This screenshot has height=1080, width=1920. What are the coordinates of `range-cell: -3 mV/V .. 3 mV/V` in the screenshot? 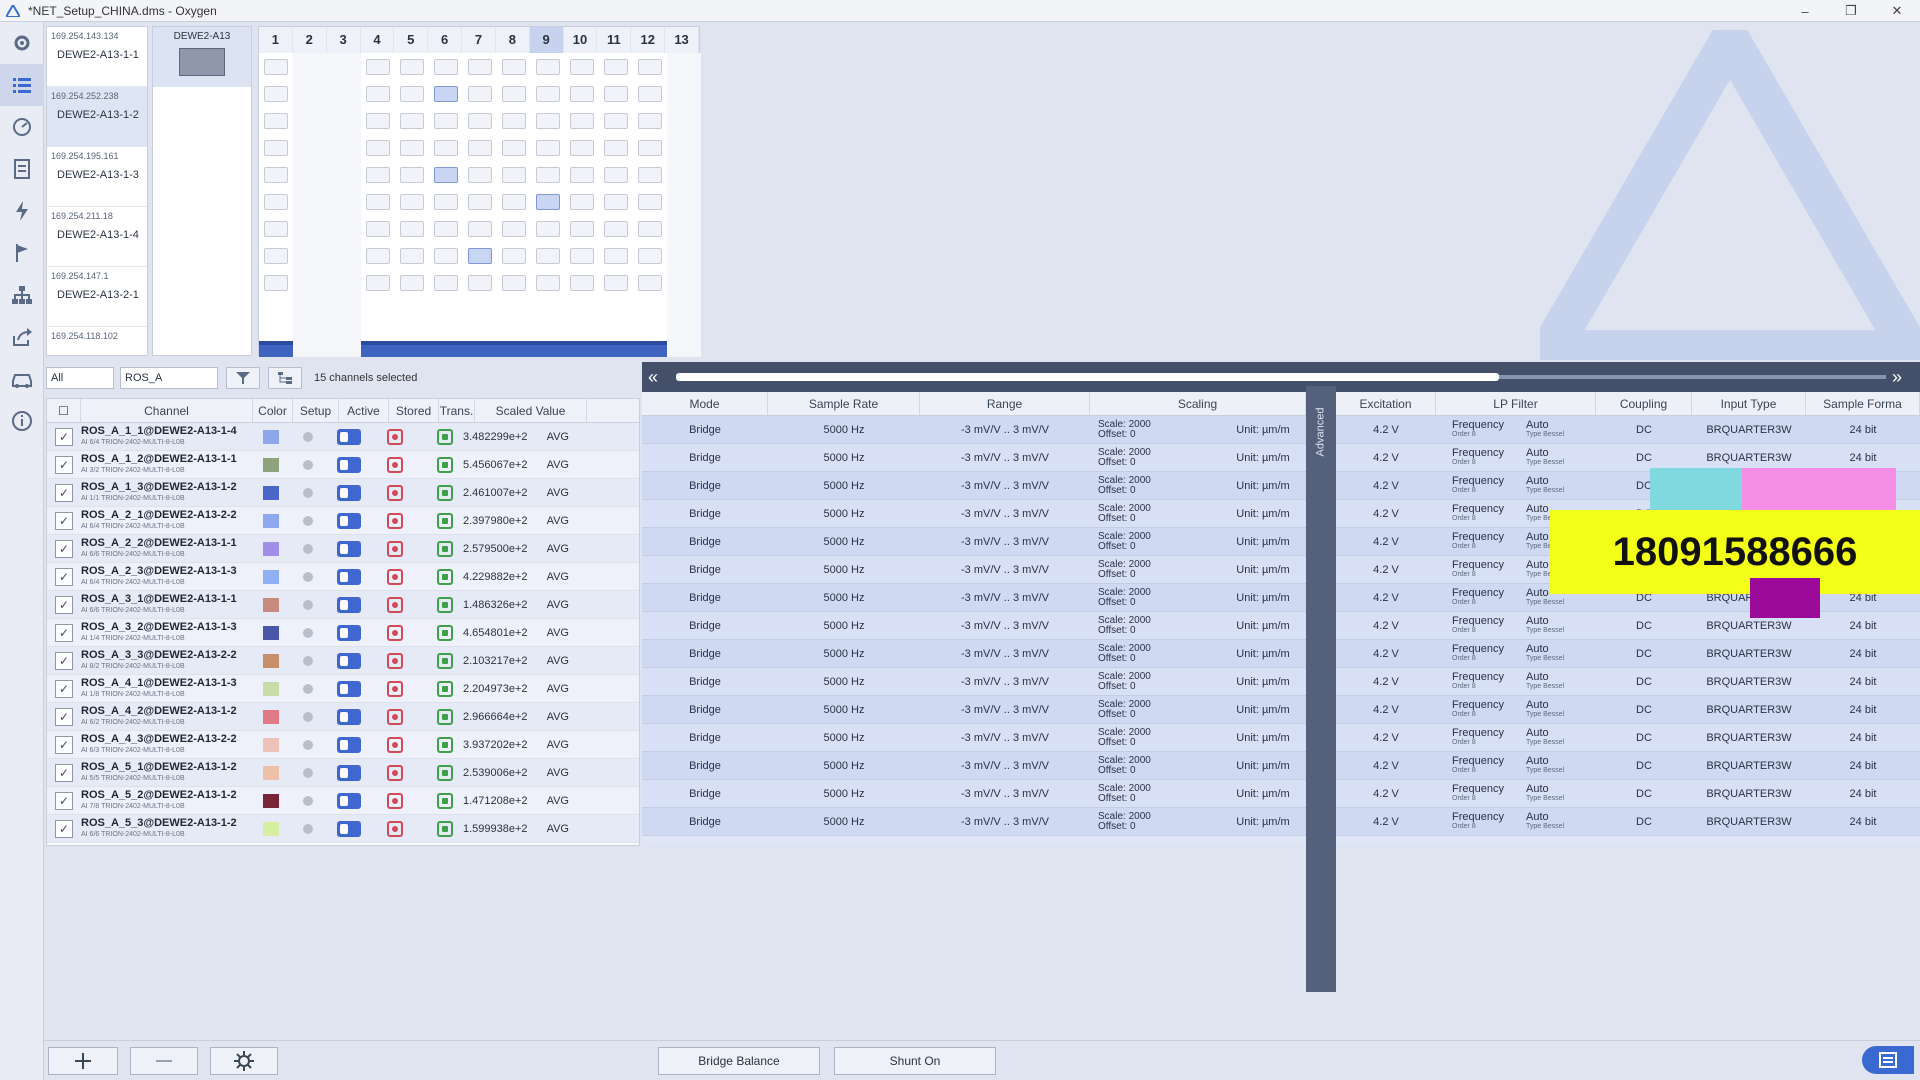 It's located at (1005, 682).